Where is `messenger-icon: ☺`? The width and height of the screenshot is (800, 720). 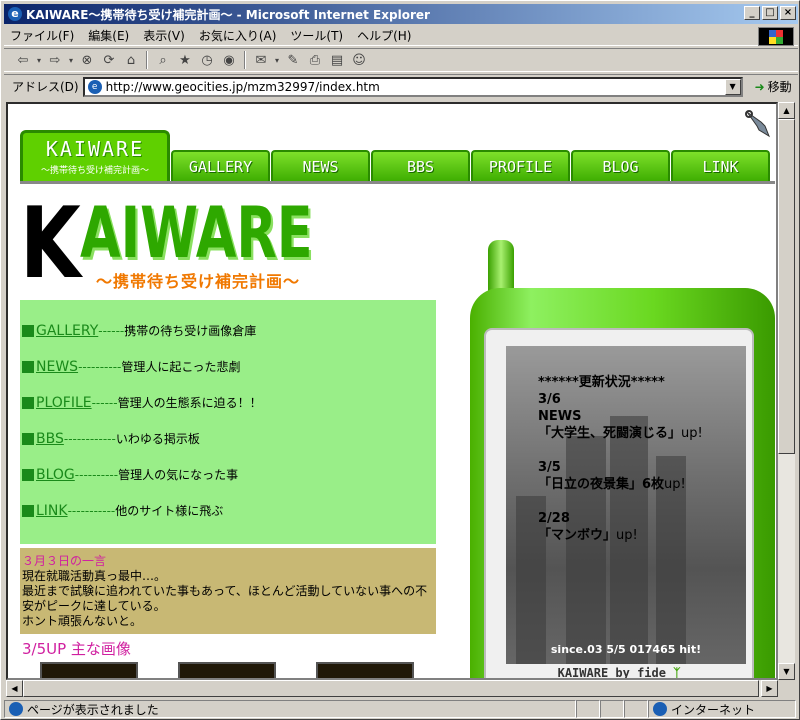 messenger-icon: ☺ is located at coordinates (359, 60).